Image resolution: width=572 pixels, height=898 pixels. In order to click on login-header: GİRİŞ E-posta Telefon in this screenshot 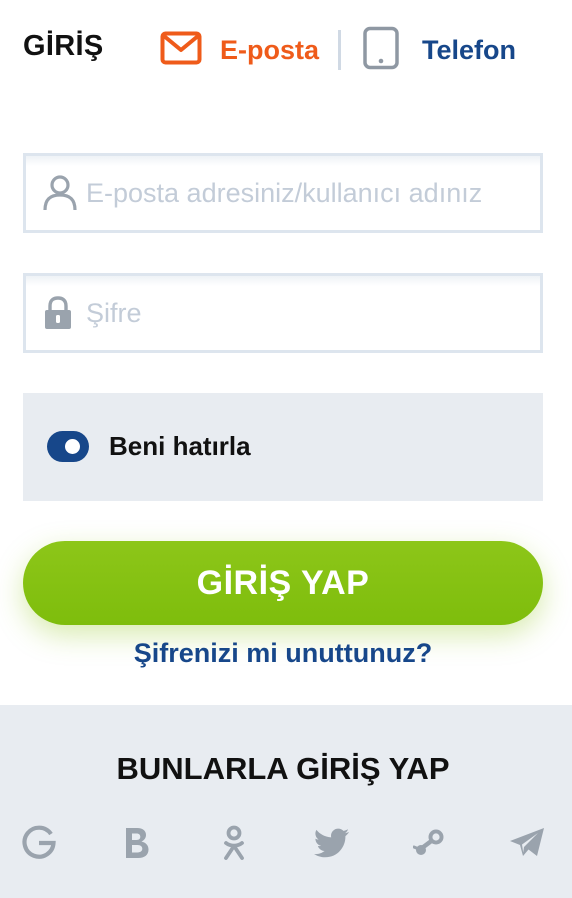, I will do `click(286, 50)`.